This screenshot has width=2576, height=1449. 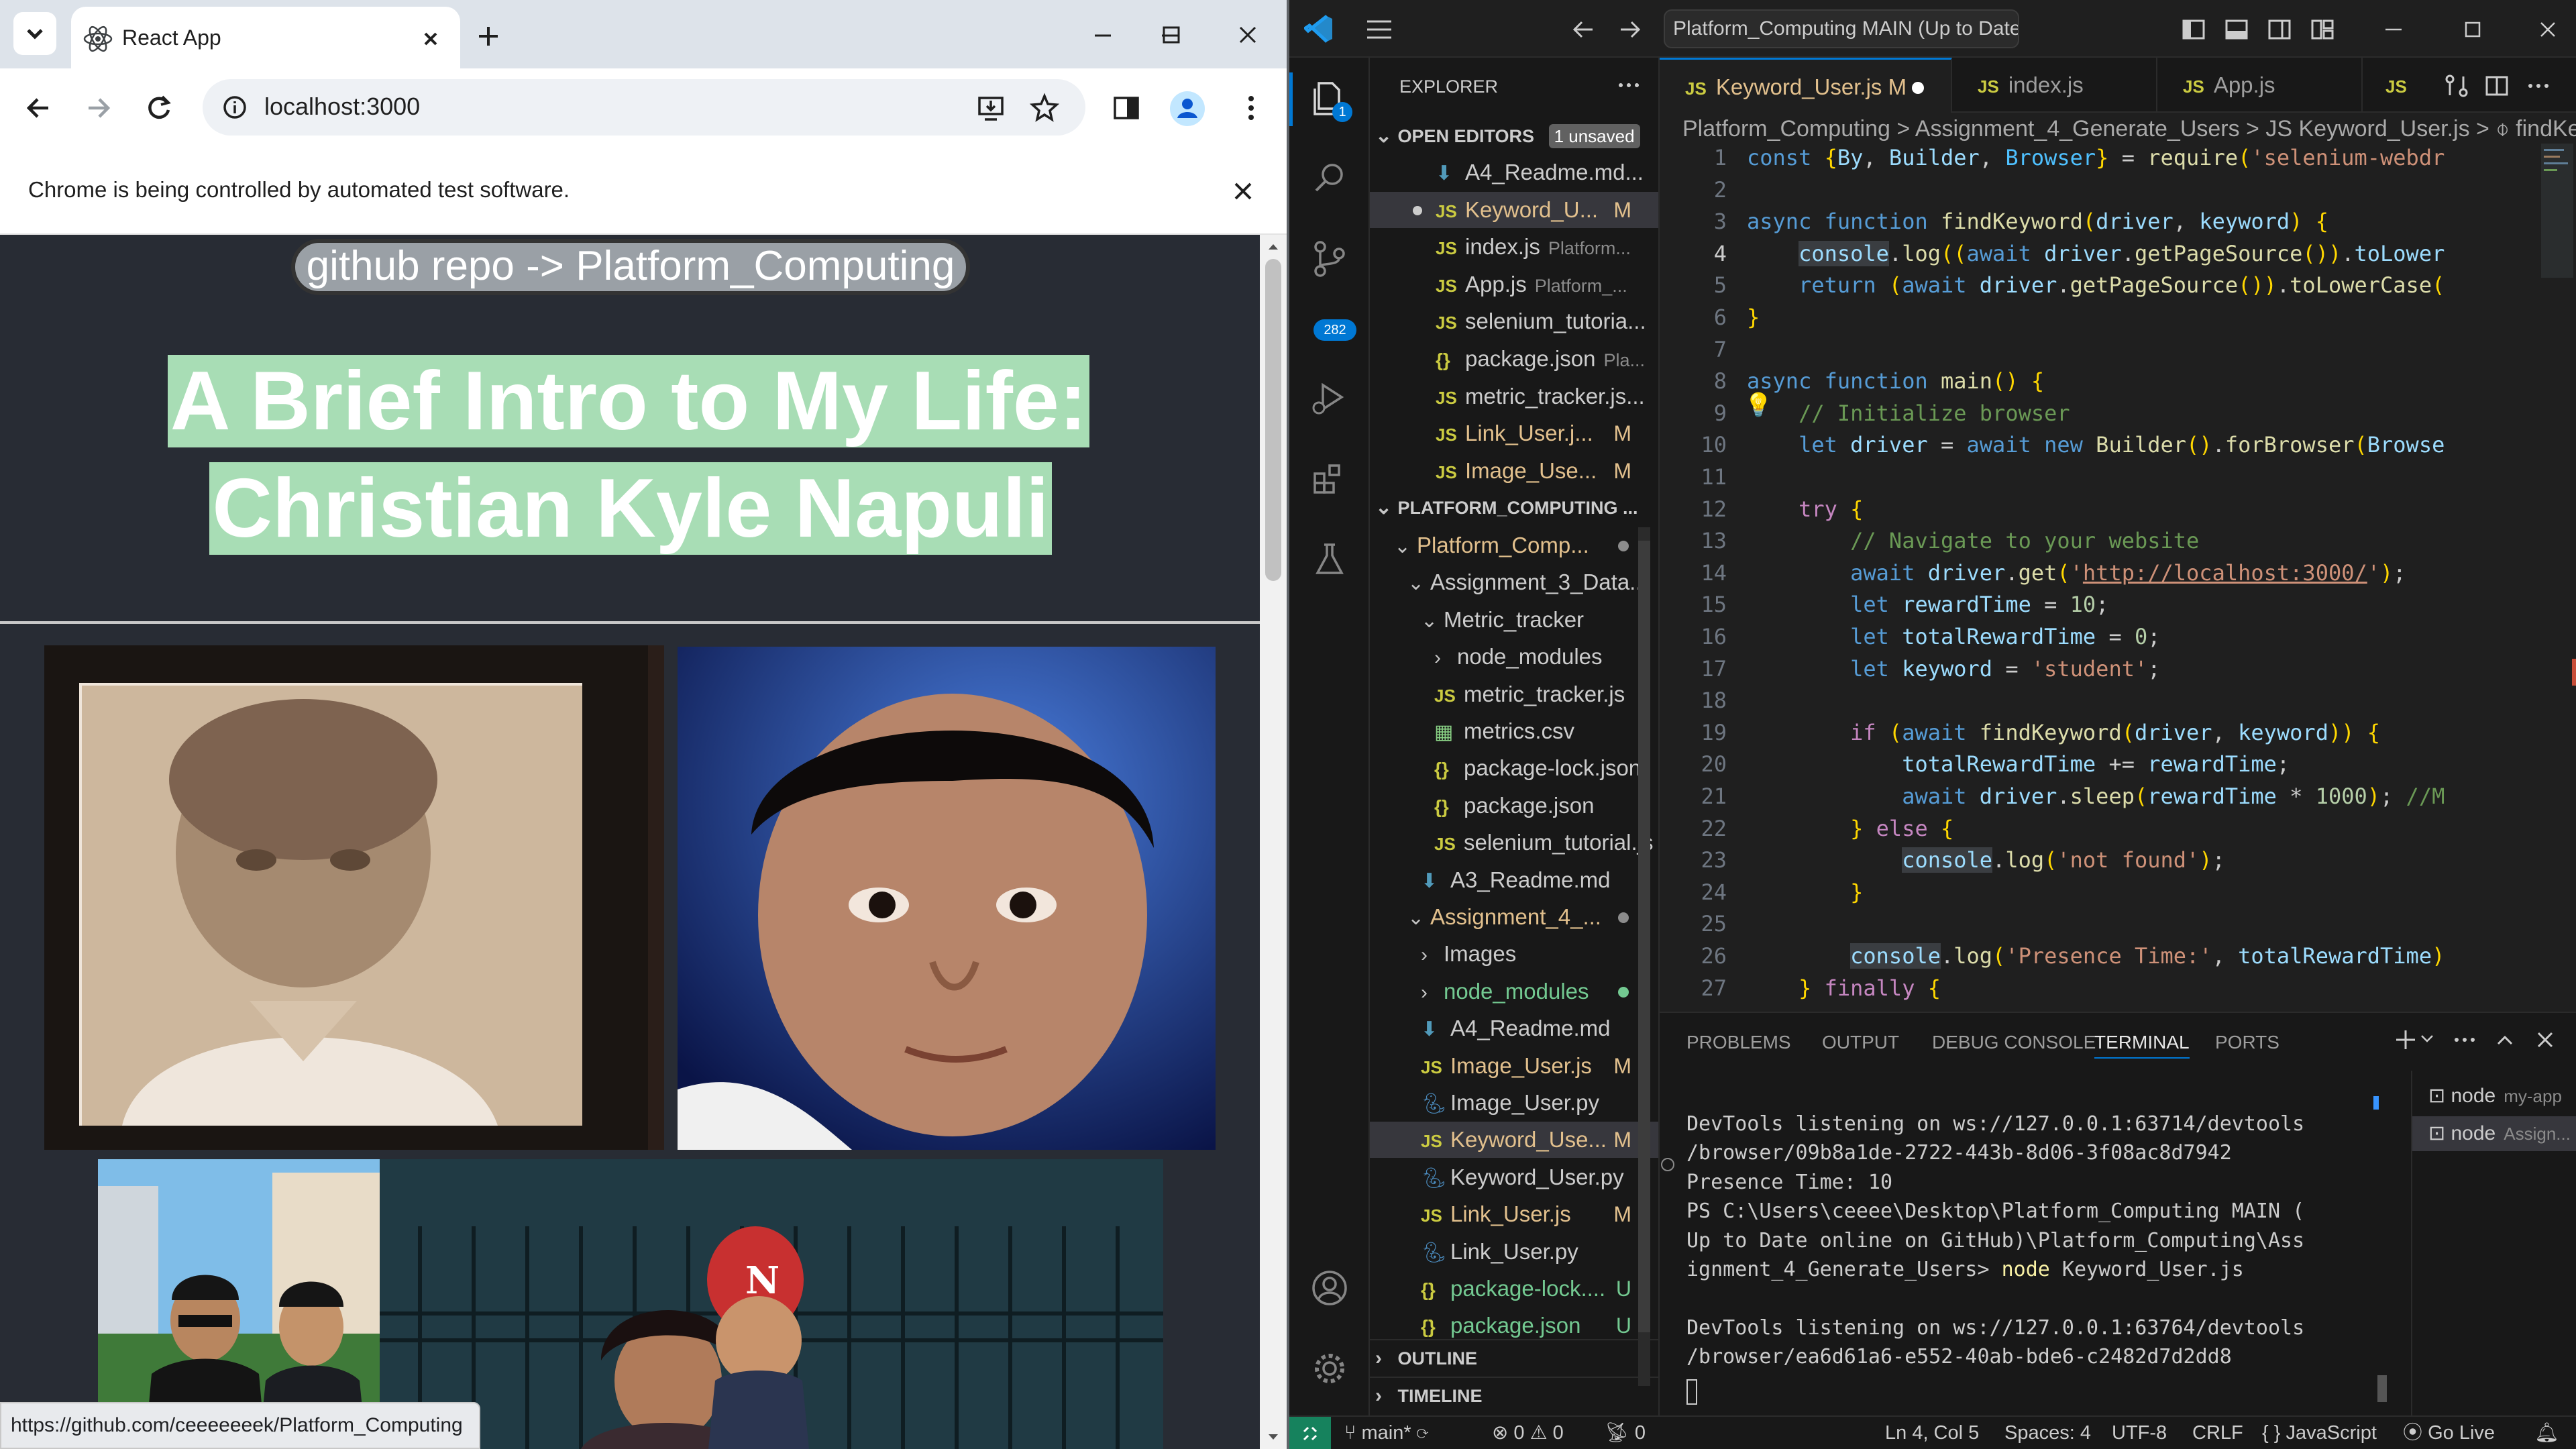 I want to click on close-panel-icon, so click(x=2545, y=1039).